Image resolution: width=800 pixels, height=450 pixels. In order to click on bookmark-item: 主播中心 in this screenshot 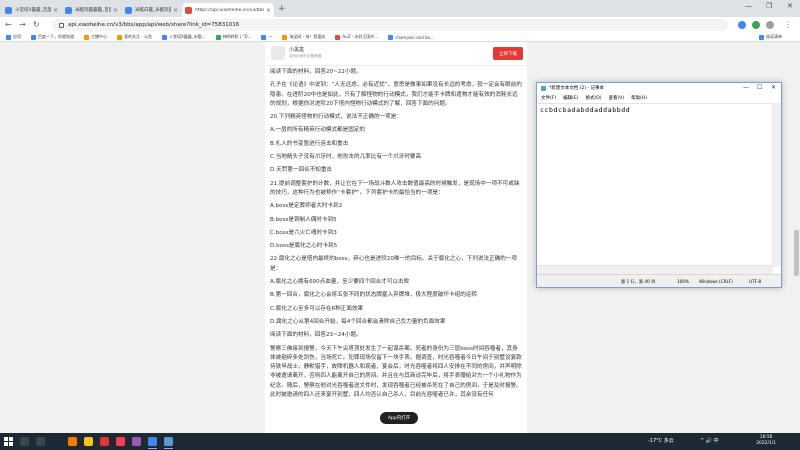, I will do `click(95, 37)`.